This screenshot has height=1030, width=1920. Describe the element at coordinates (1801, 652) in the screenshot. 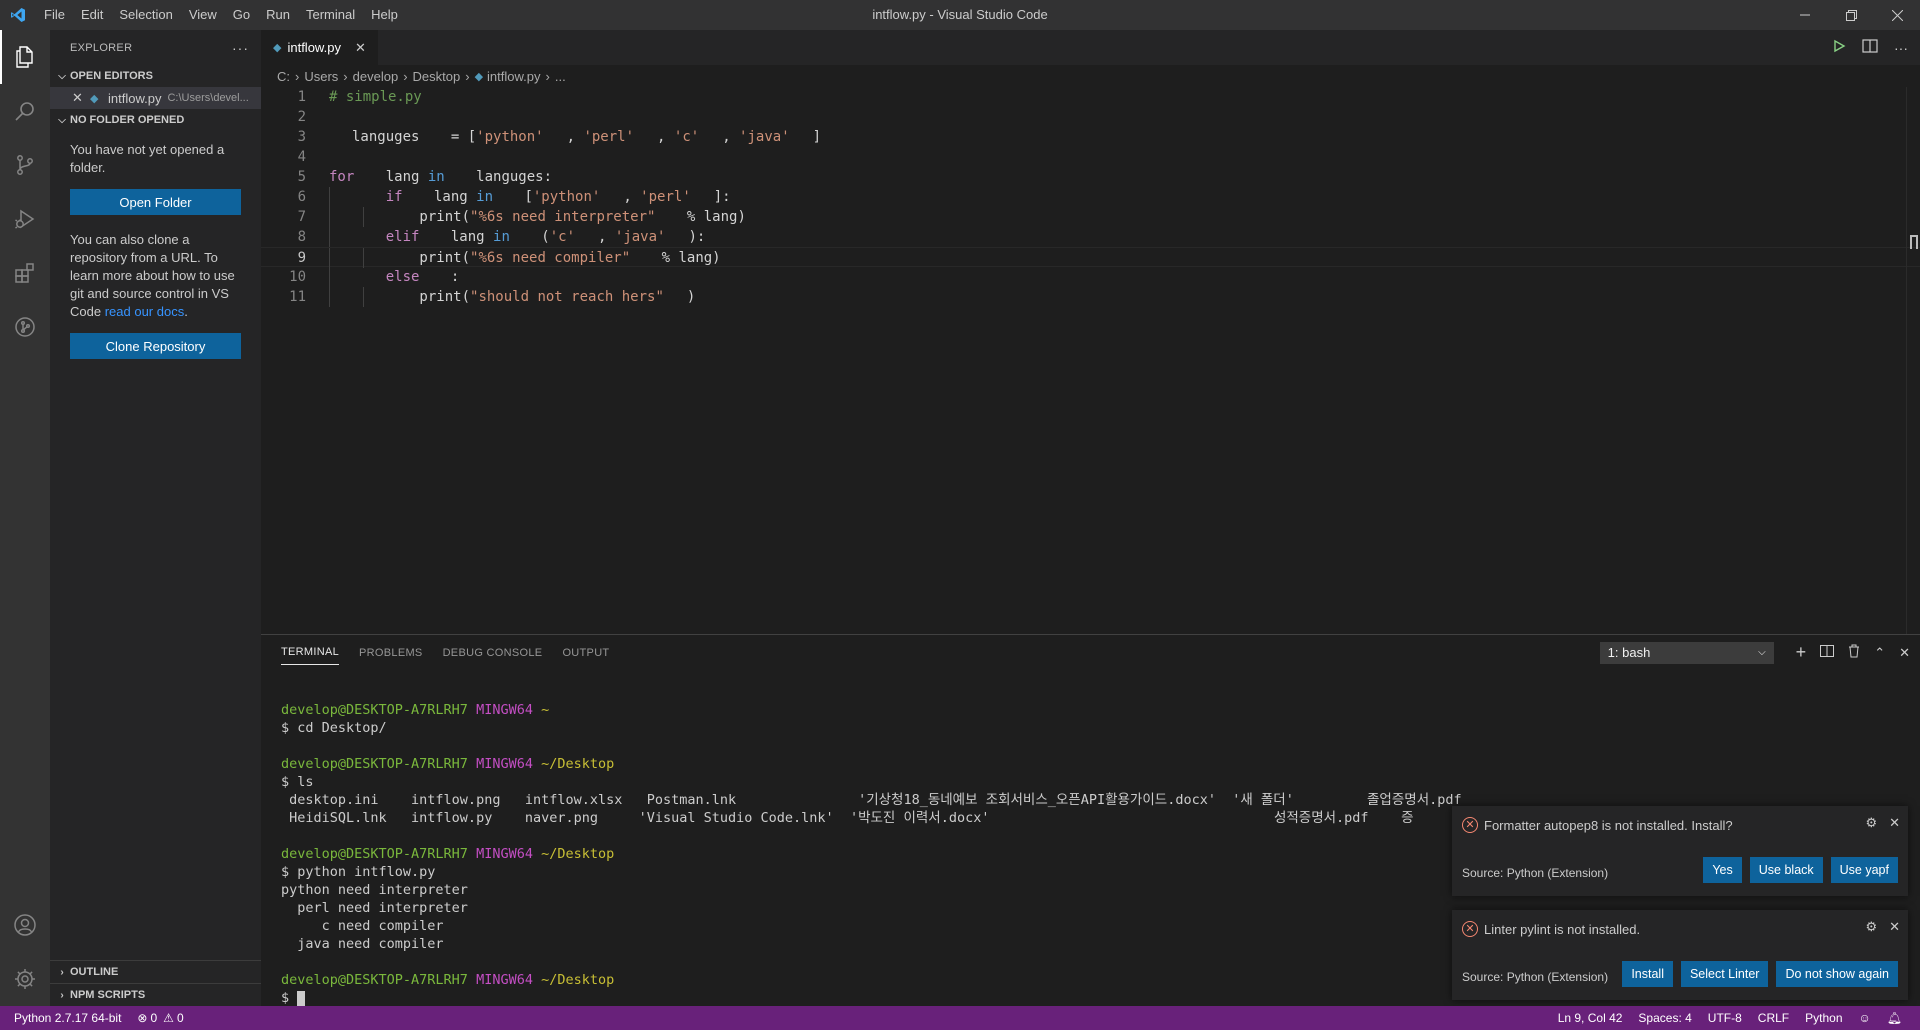

I see `new-terminal-icon: +` at that location.